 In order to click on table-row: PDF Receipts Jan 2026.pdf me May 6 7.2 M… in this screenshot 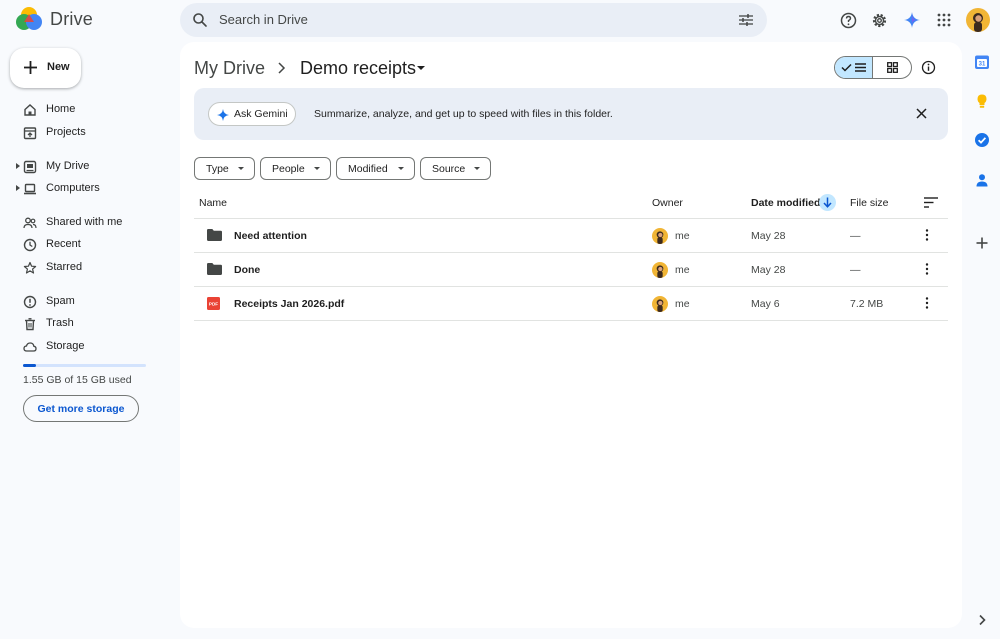, I will do `click(571, 303)`.